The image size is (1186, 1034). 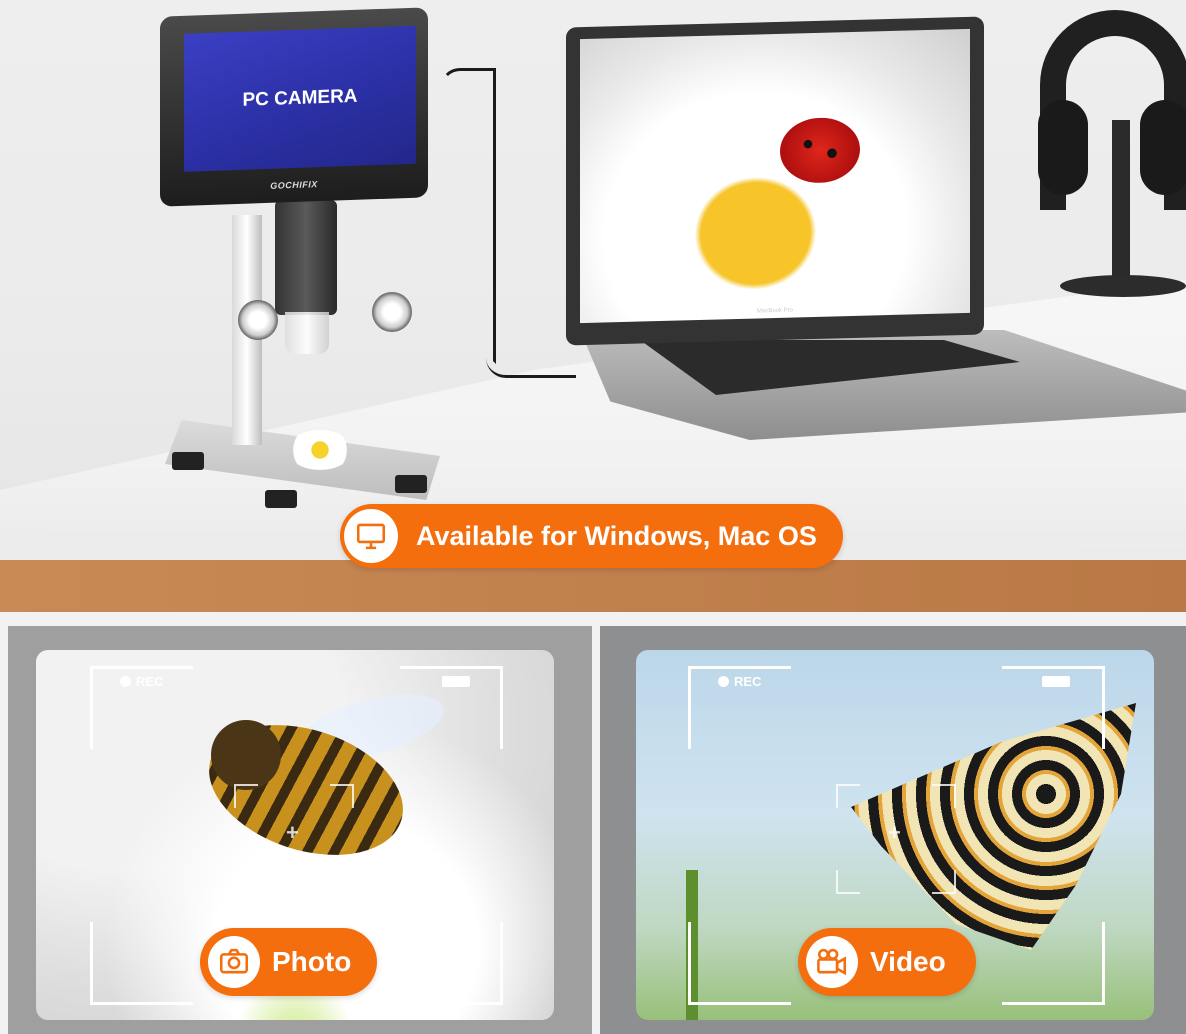 I want to click on usb-cable, so click(x=468, y=216).